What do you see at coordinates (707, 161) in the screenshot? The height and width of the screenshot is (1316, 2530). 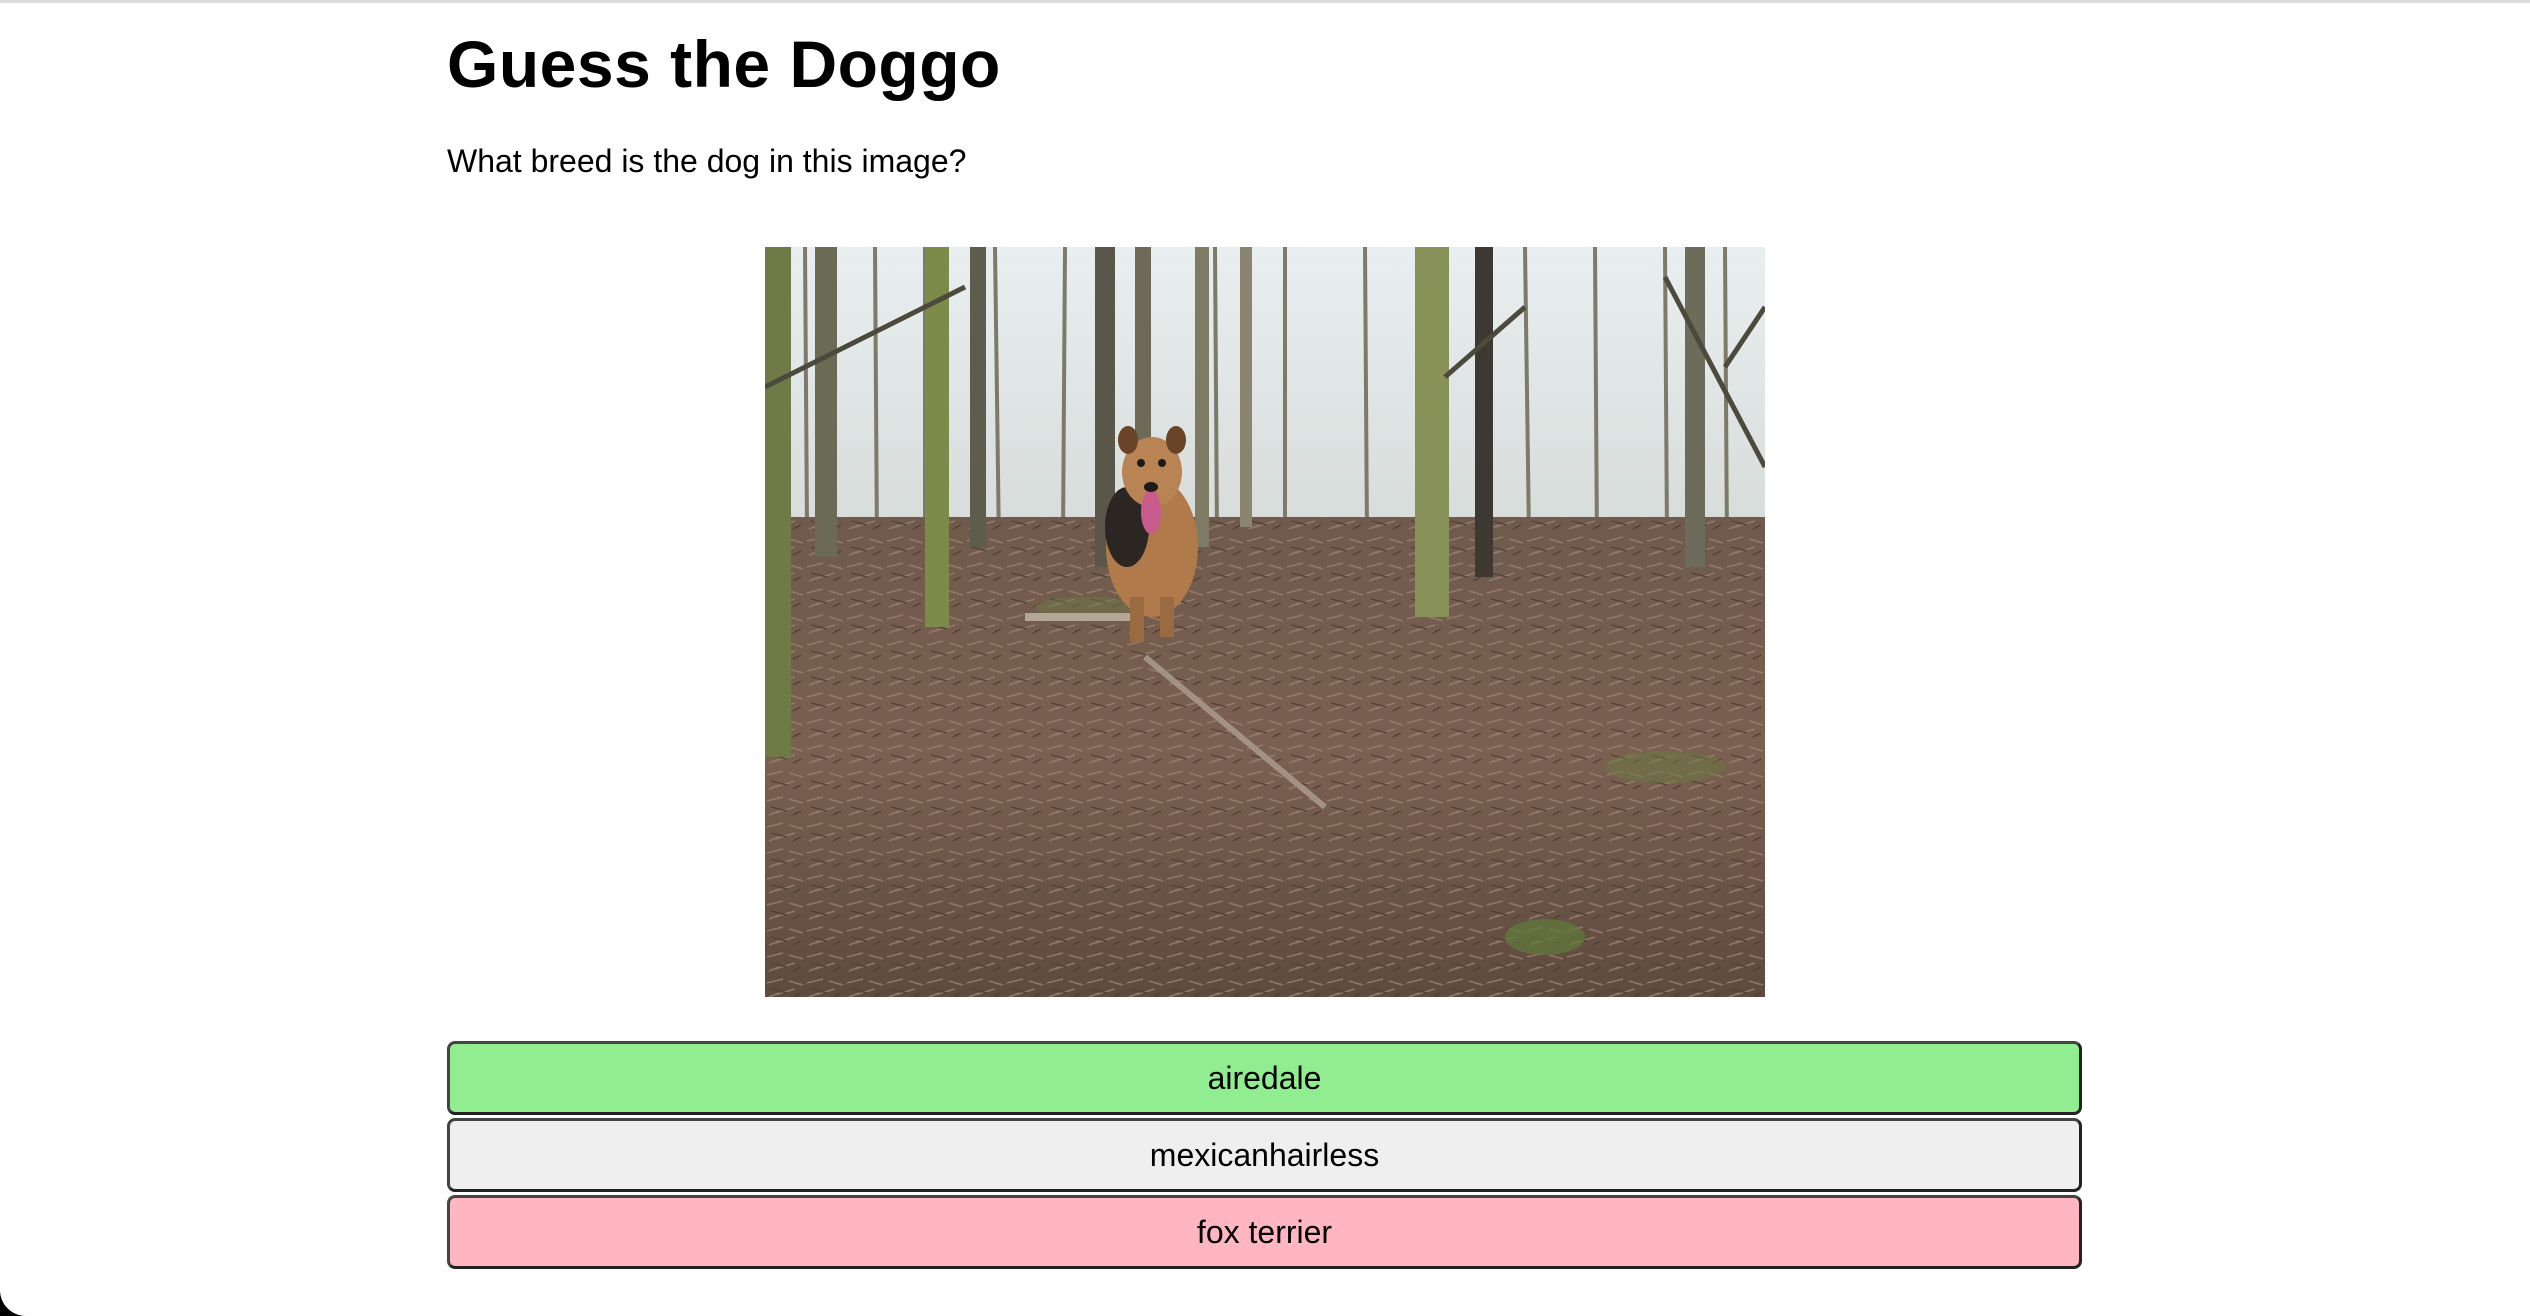 I see `question-text: What breed is the dog in this image?` at bounding box center [707, 161].